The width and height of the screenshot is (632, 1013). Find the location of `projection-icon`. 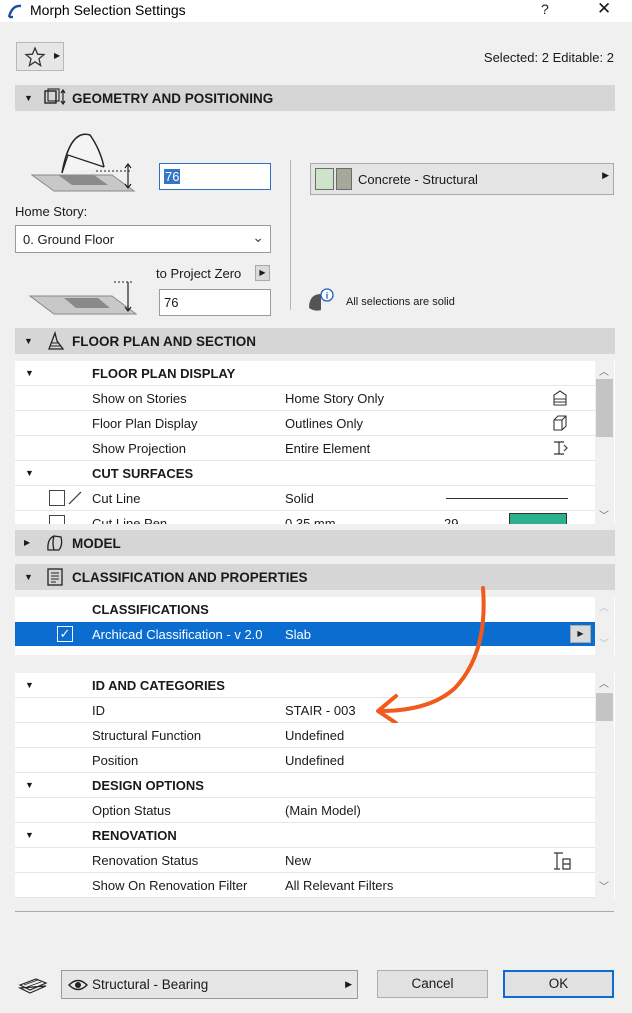

projection-icon is located at coordinates (561, 448).